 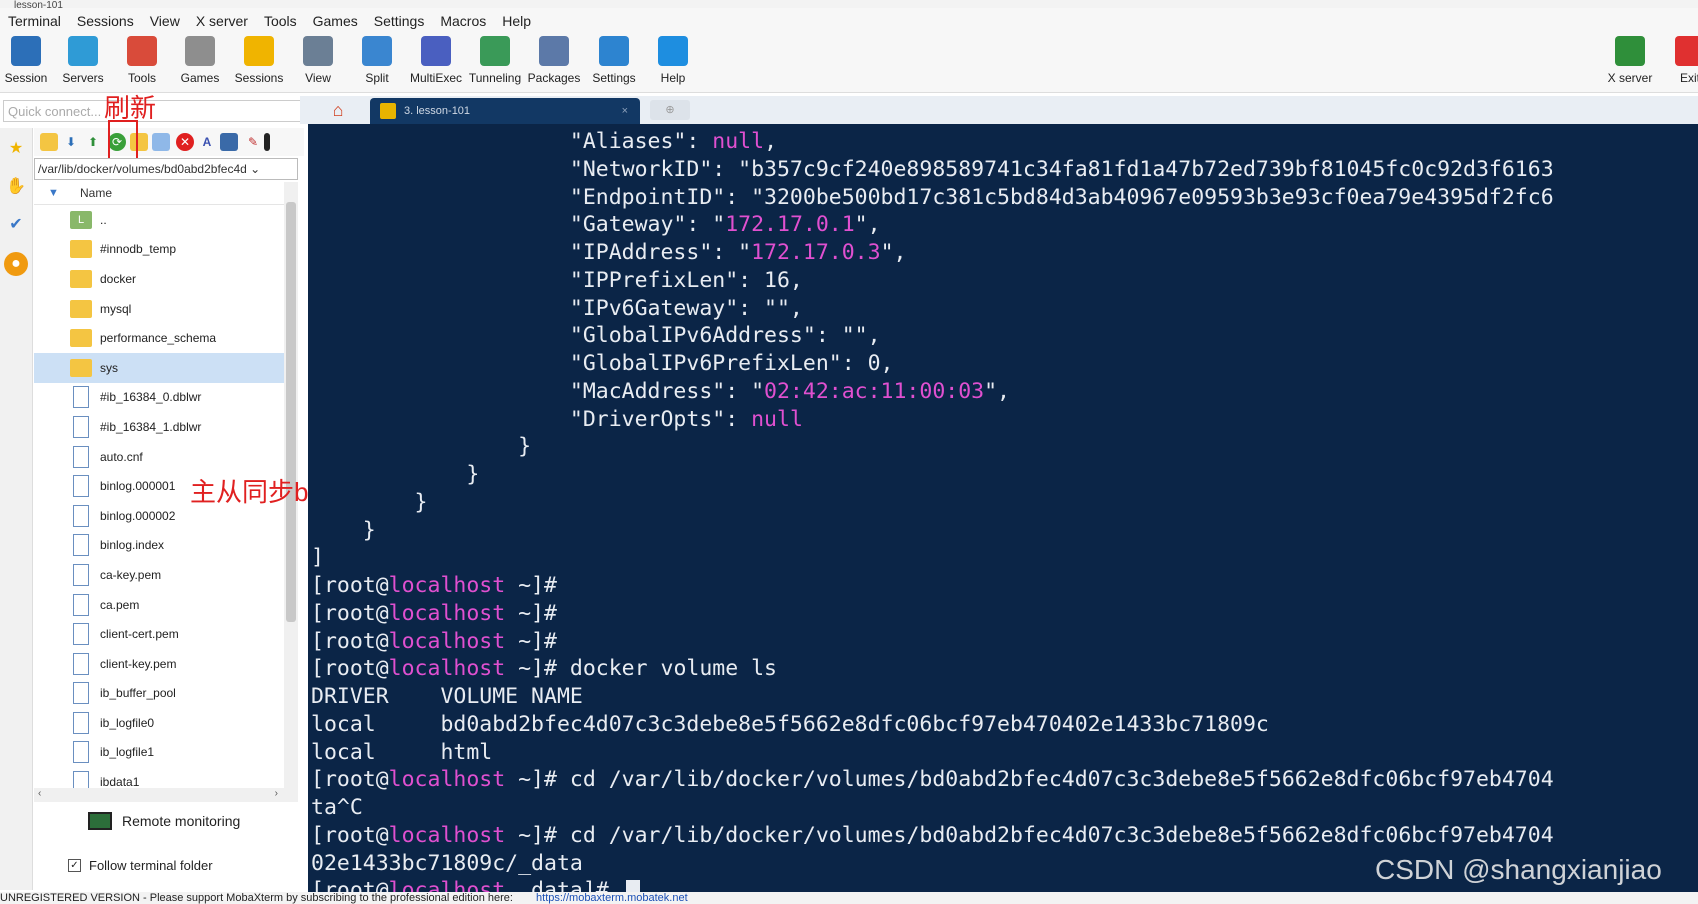 What do you see at coordinates (388, 111) in the screenshot?
I see `terminal-tab-icon` at bounding box center [388, 111].